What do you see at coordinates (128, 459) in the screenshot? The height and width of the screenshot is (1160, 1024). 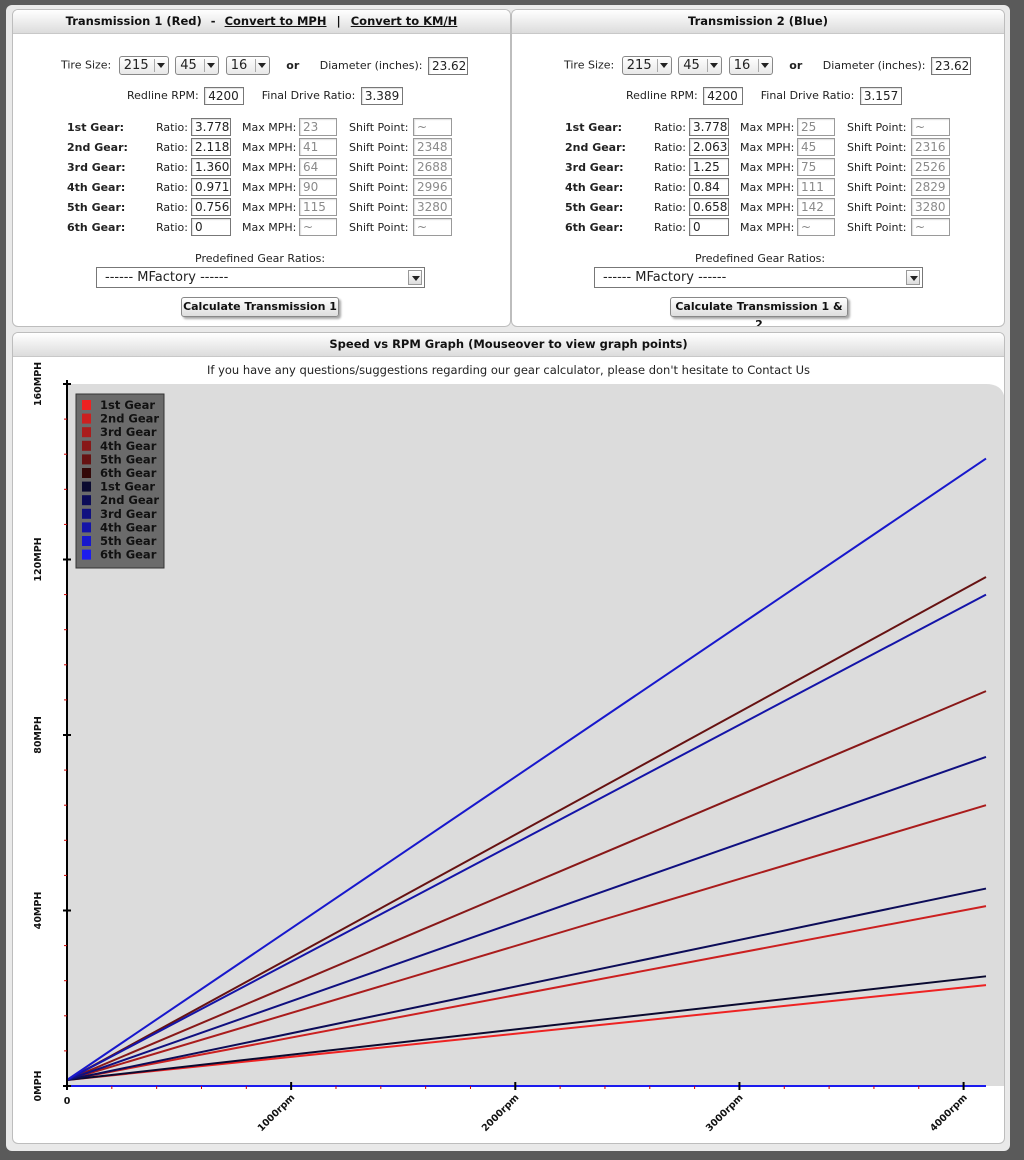 I see `legend-label: 5th Gear` at bounding box center [128, 459].